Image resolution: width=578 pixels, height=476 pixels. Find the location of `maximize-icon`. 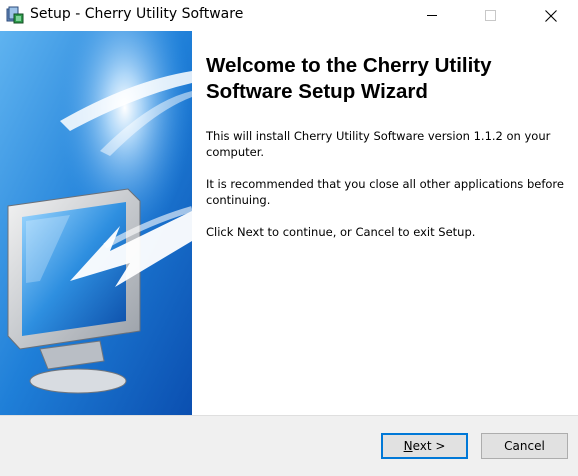

maximize-icon is located at coordinates (490, 15).